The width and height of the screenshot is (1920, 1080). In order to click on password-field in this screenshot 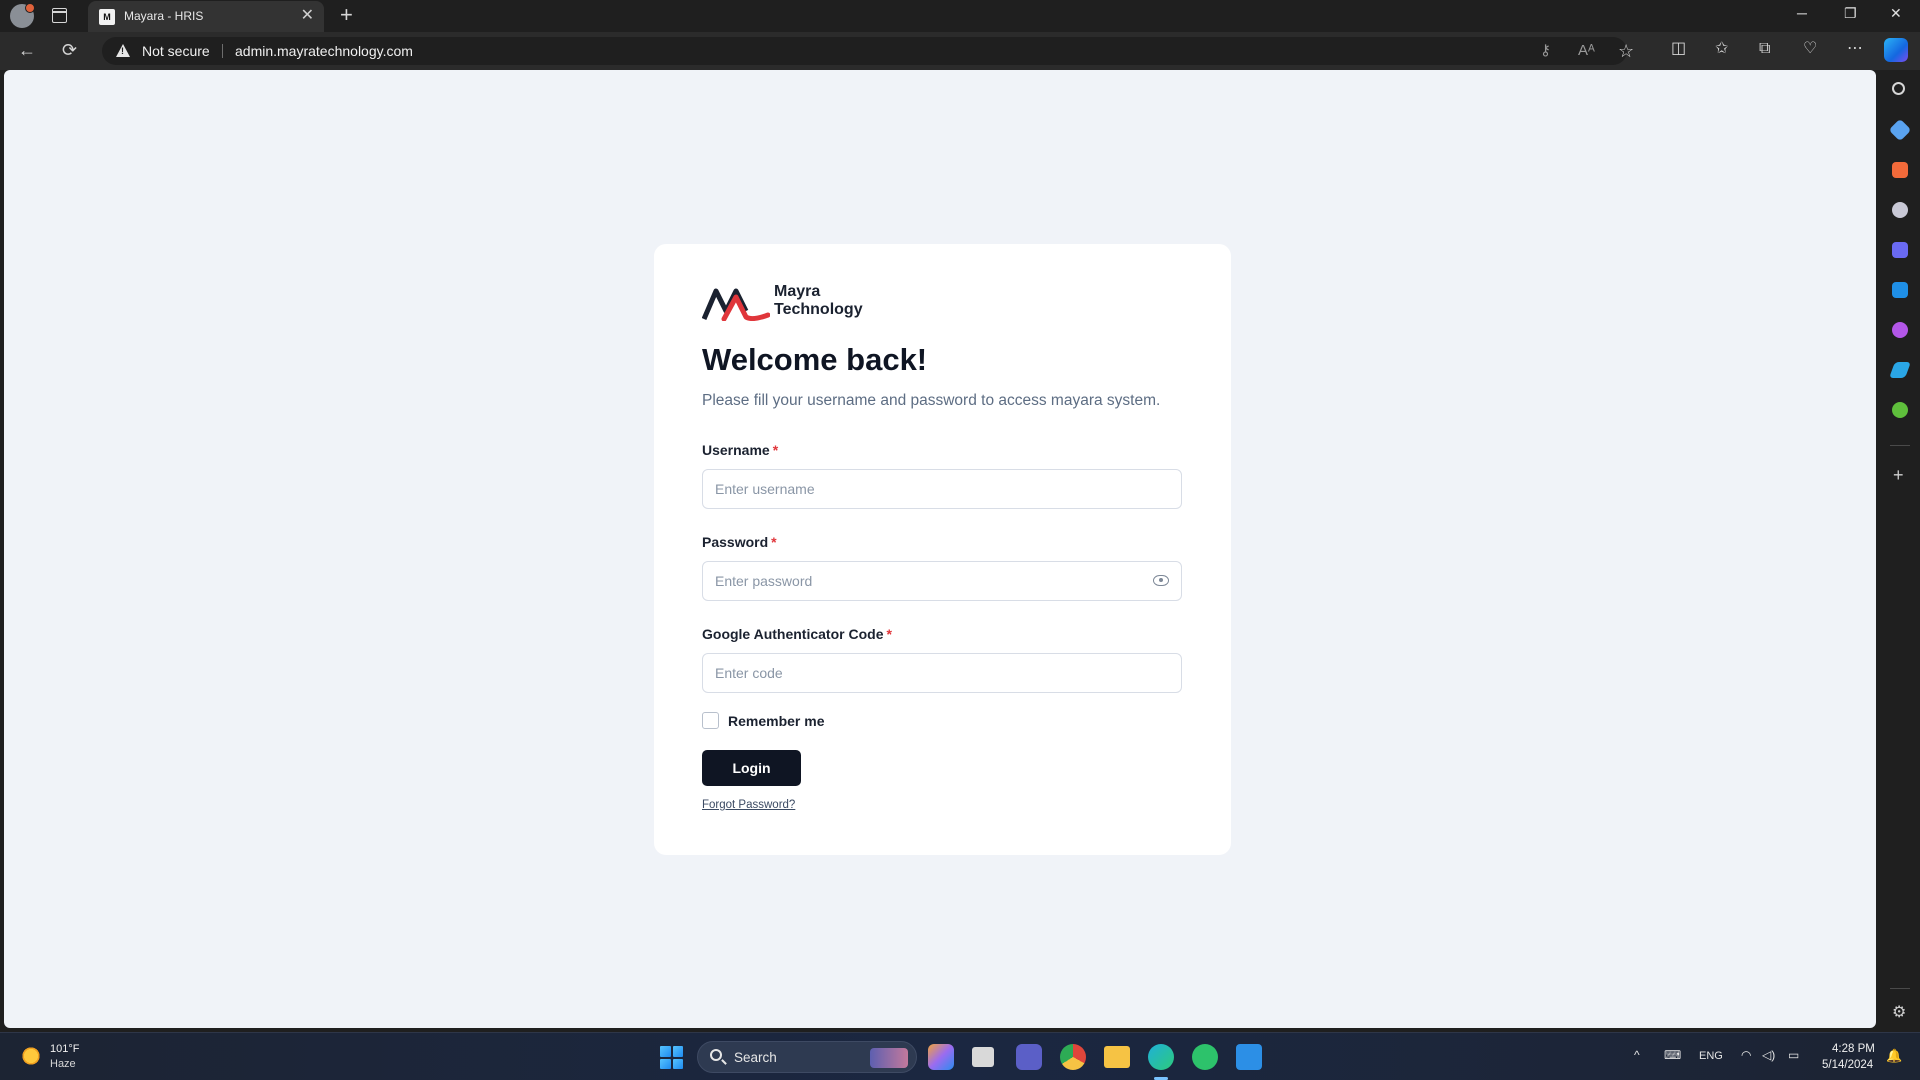, I will do `click(942, 581)`.